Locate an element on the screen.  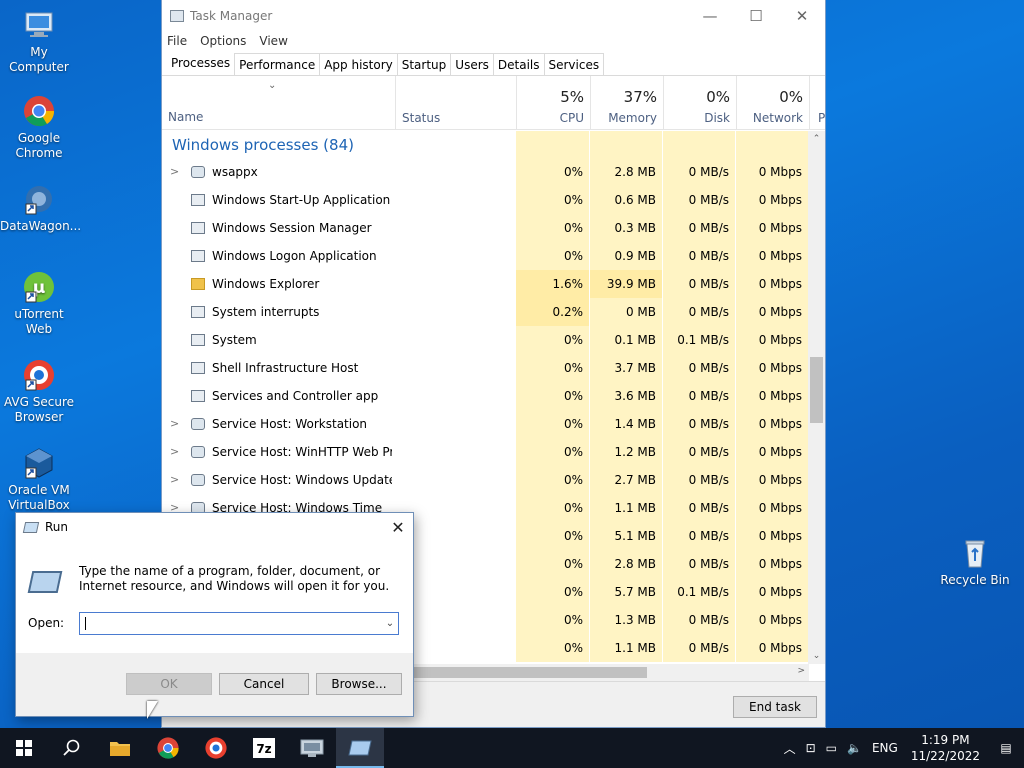
notification-area-icon: ⊡ is located at coordinates (811, 748).